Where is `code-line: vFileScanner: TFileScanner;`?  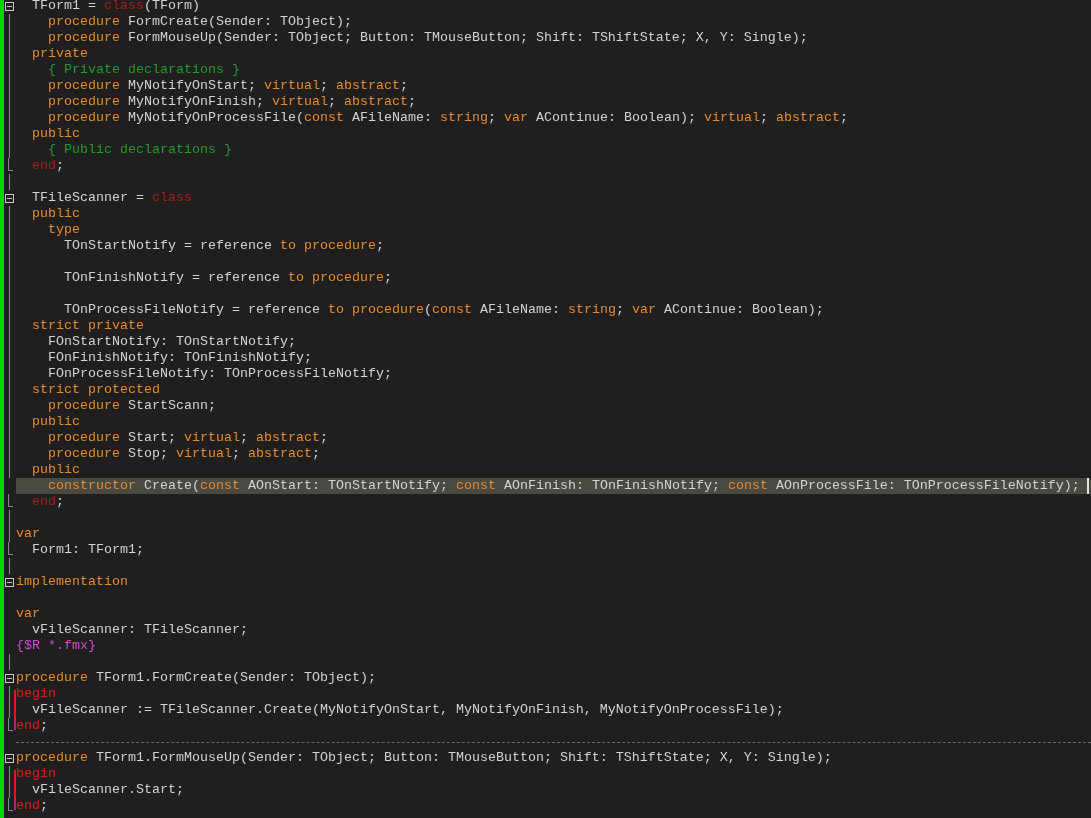 code-line: vFileScanner: TFileScanner; is located at coordinates (139, 630).